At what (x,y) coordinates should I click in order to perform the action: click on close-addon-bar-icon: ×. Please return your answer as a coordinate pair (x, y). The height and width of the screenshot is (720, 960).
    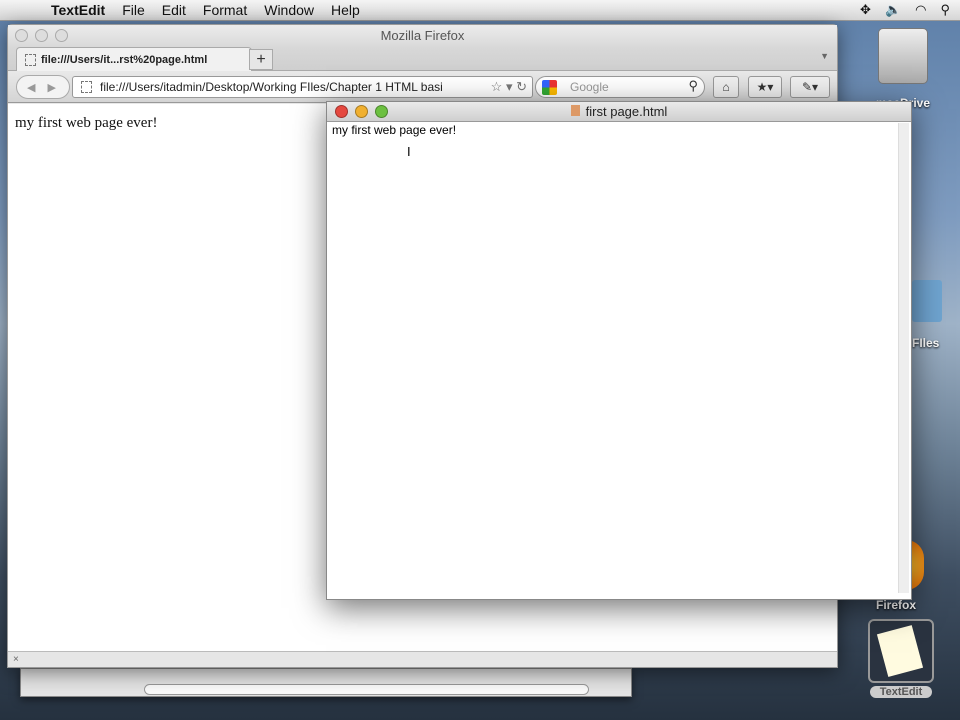
    Looking at the image, I should click on (16, 659).